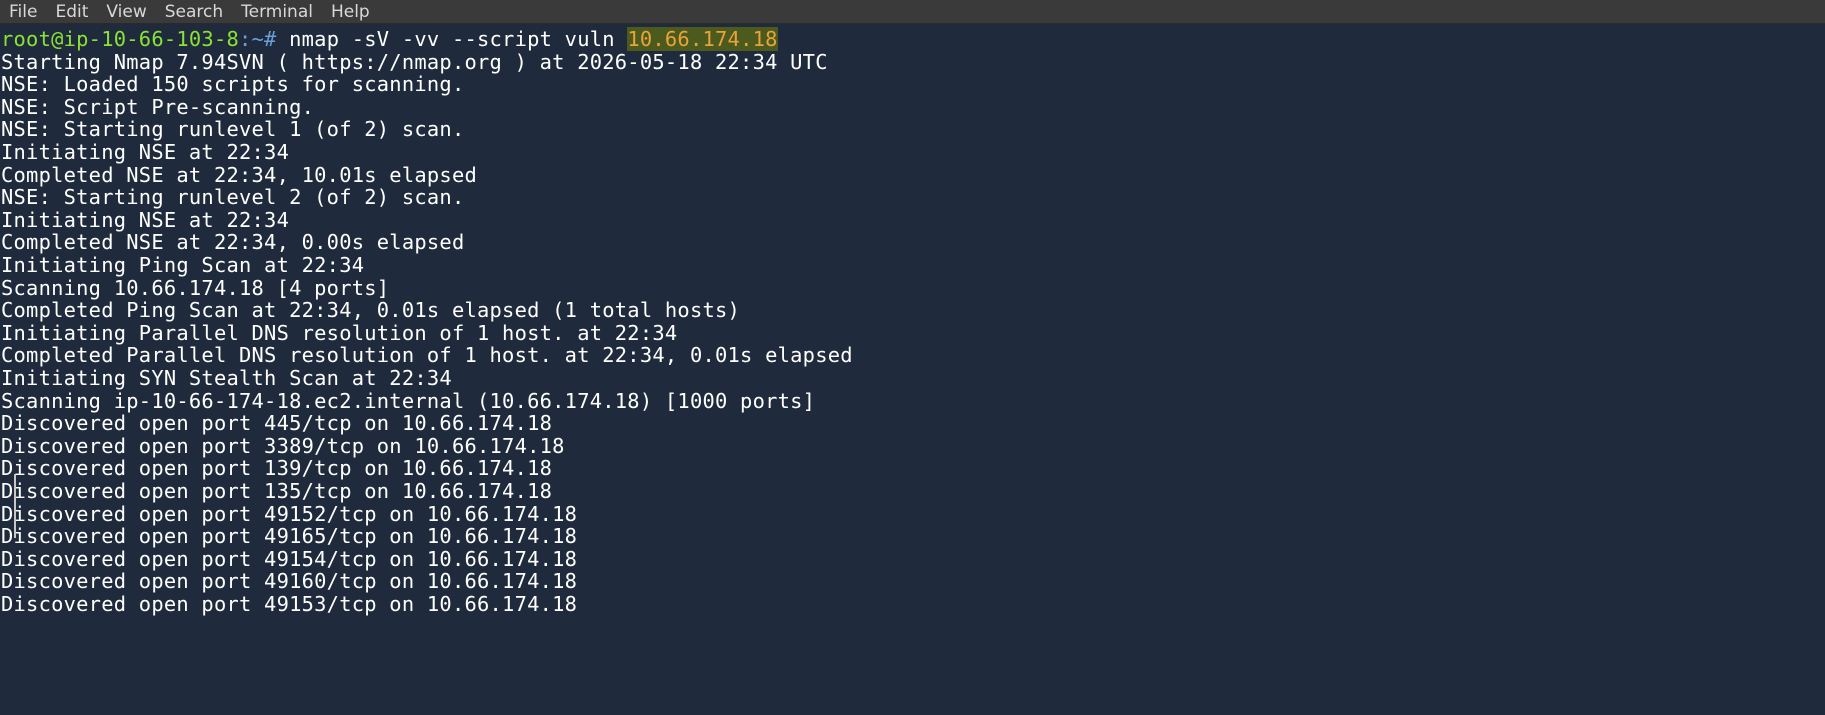  Describe the element at coordinates (264, 39) in the screenshot. I see `prompt-path: :~#` at that location.